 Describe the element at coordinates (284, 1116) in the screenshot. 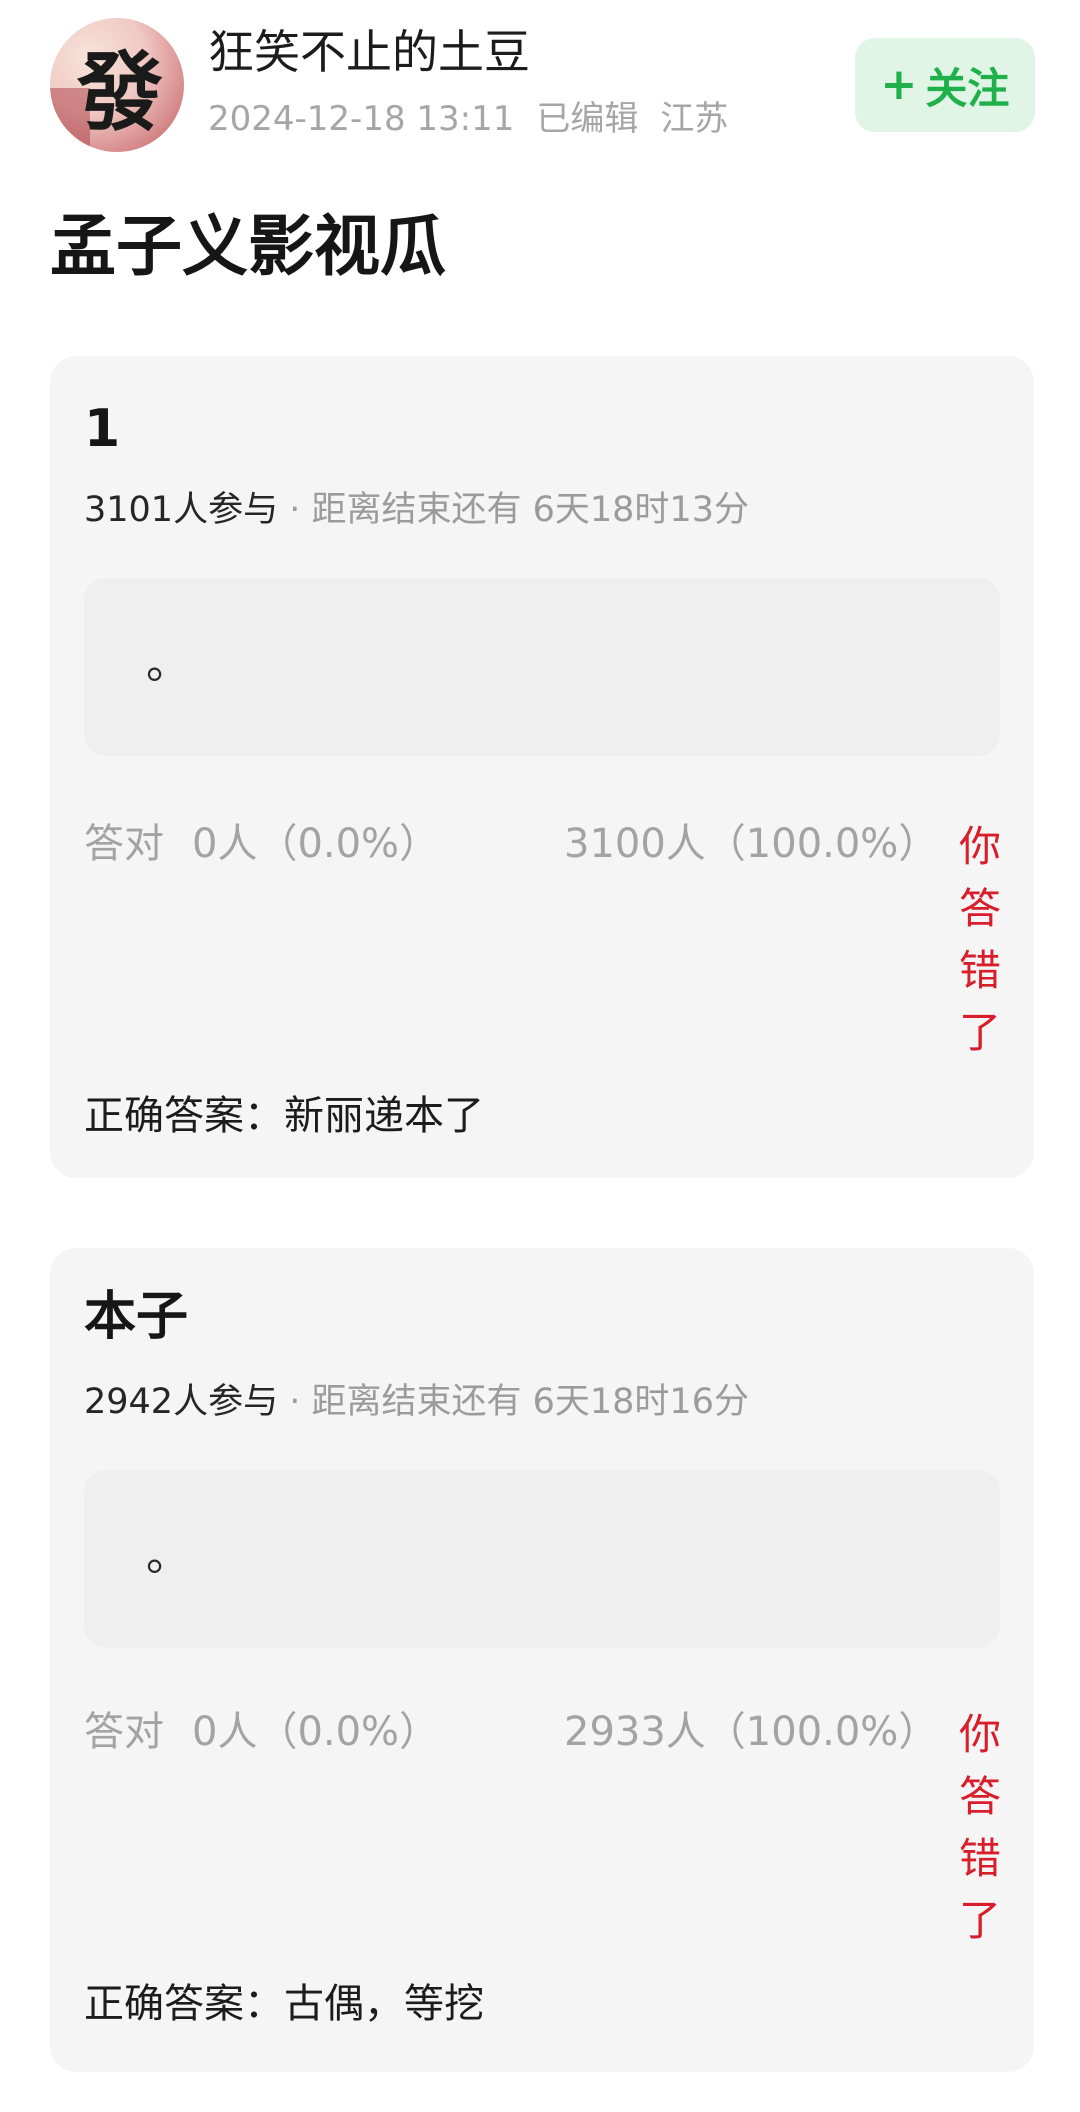

I see `correct-answer: 正确答案：新丽递本了` at that location.